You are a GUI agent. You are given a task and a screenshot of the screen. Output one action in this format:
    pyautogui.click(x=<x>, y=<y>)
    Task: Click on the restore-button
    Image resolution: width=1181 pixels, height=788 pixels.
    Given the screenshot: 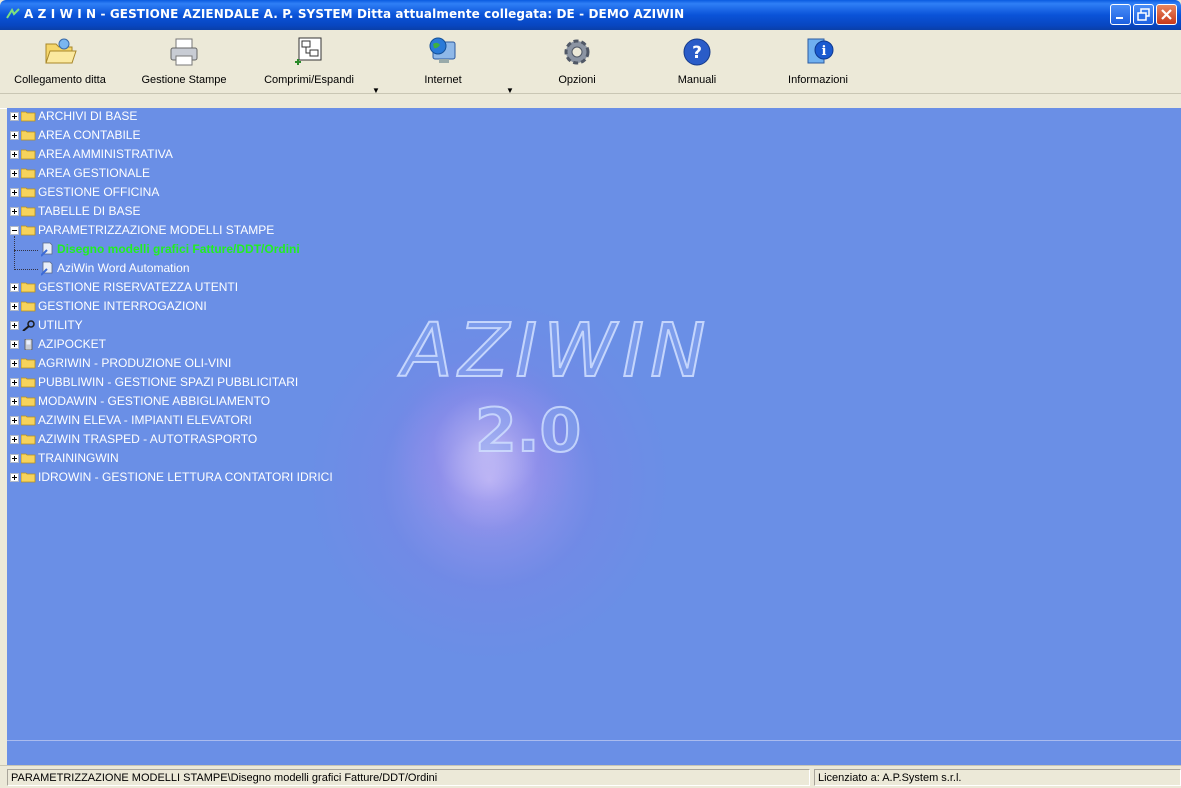 What is the action you would take?
    pyautogui.click(x=1143, y=14)
    